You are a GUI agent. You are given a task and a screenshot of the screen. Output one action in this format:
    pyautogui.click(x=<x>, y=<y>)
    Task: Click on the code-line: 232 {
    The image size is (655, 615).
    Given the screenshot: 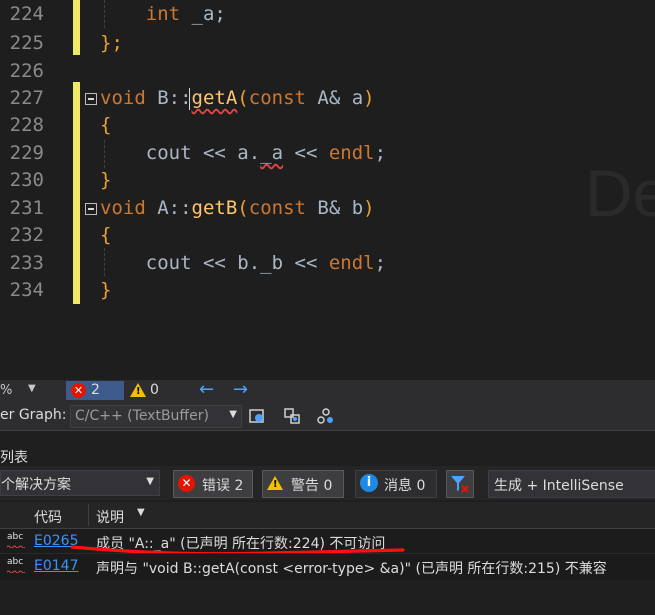 What is the action you would take?
    pyautogui.click(x=327, y=235)
    